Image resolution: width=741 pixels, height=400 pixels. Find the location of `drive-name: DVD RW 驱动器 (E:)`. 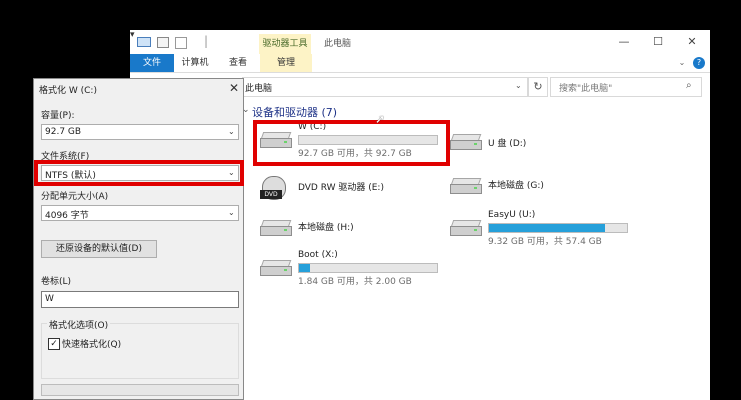

drive-name: DVD RW 驱动器 (E:) is located at coordinates (341, 188).